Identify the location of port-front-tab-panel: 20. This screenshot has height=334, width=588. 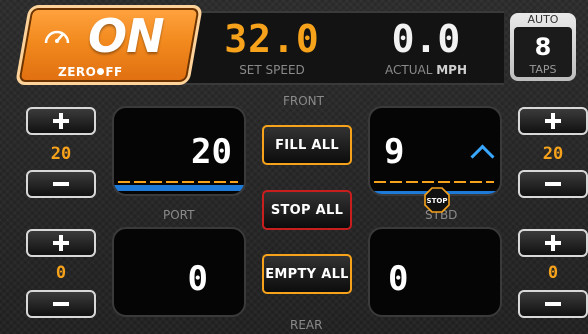
(179, 151).